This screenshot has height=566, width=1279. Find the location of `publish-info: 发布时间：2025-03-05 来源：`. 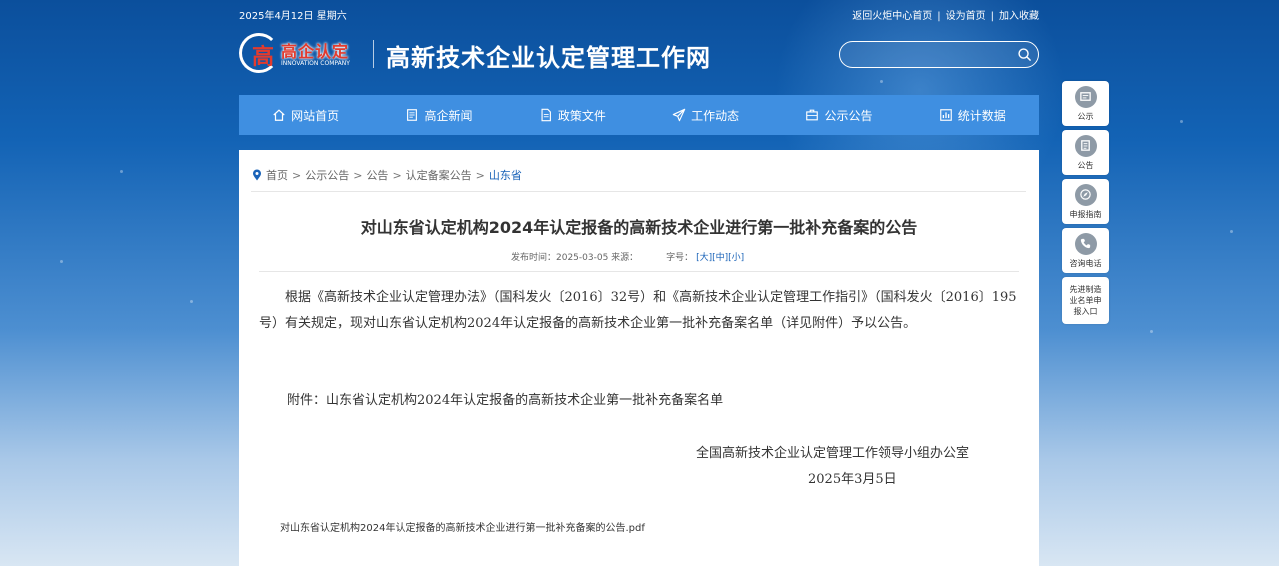

publish-info: 发布时间：2025-03-05 来源： is located at coordinates (575, 258).